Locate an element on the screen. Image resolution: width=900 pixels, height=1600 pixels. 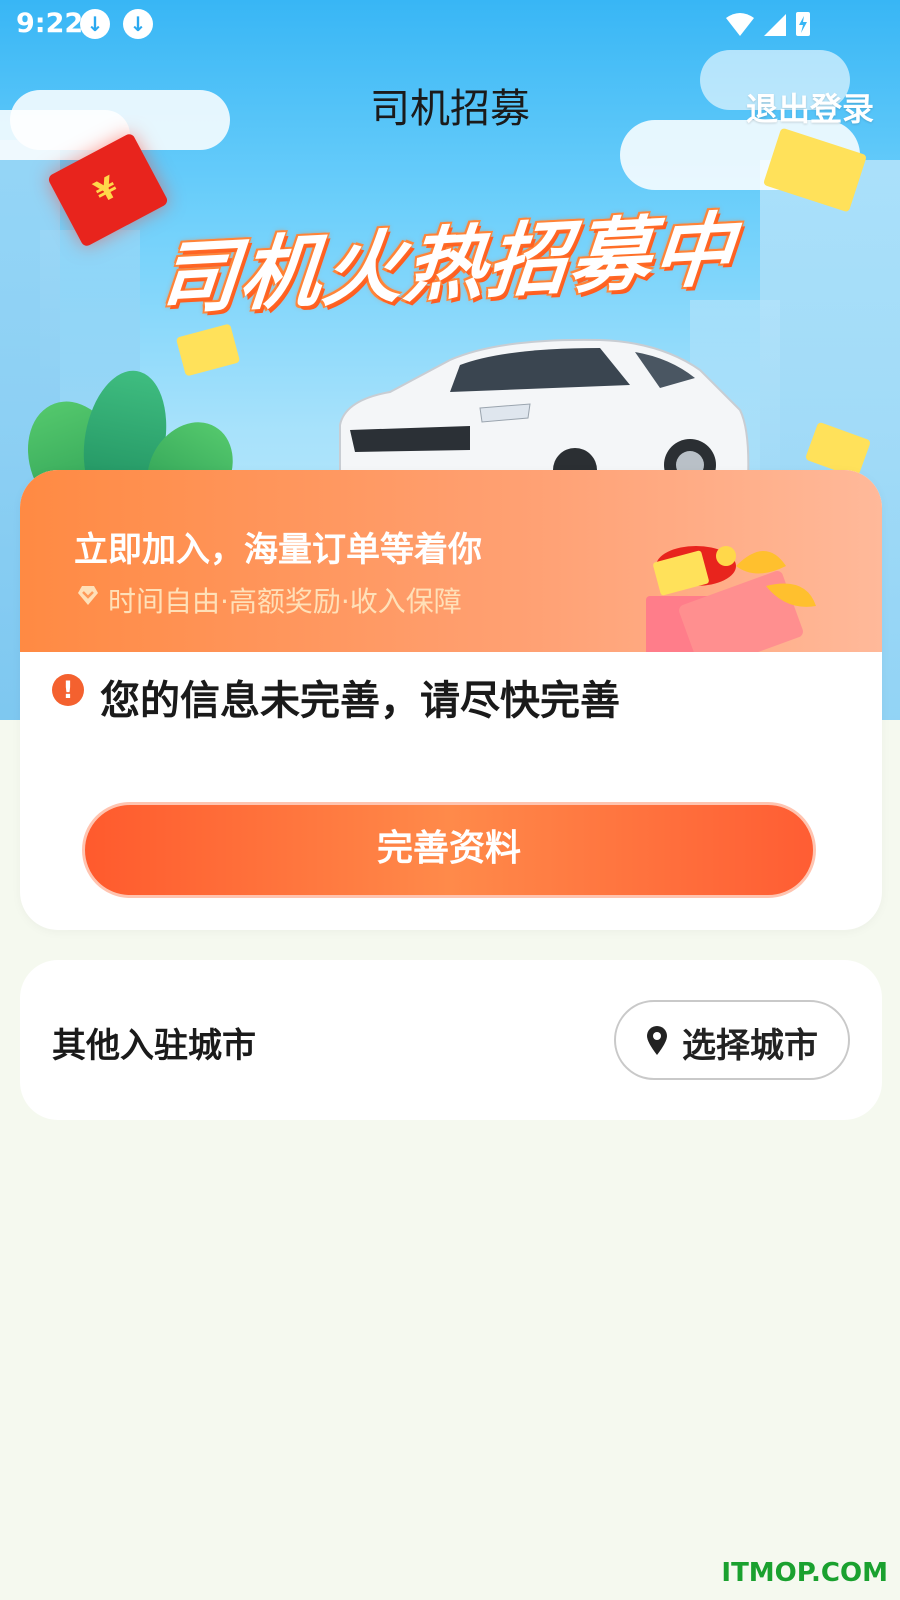
promo-subtitle: 时间自由·高额奖励·收入保障 is located at coordinates (285, 601).